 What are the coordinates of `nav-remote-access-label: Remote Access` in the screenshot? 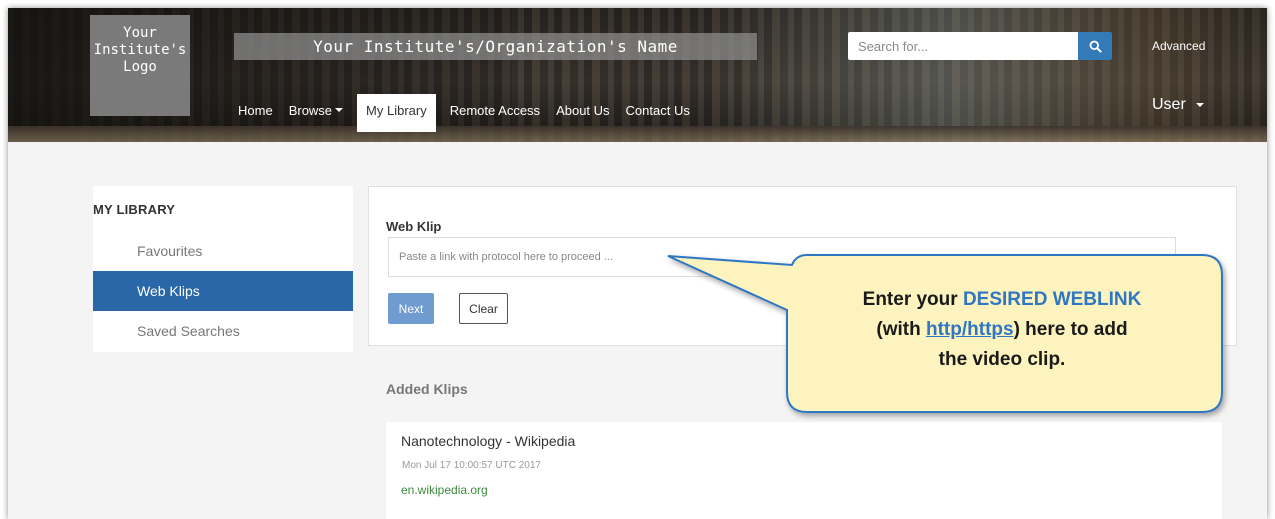 It's located at (495, 110).